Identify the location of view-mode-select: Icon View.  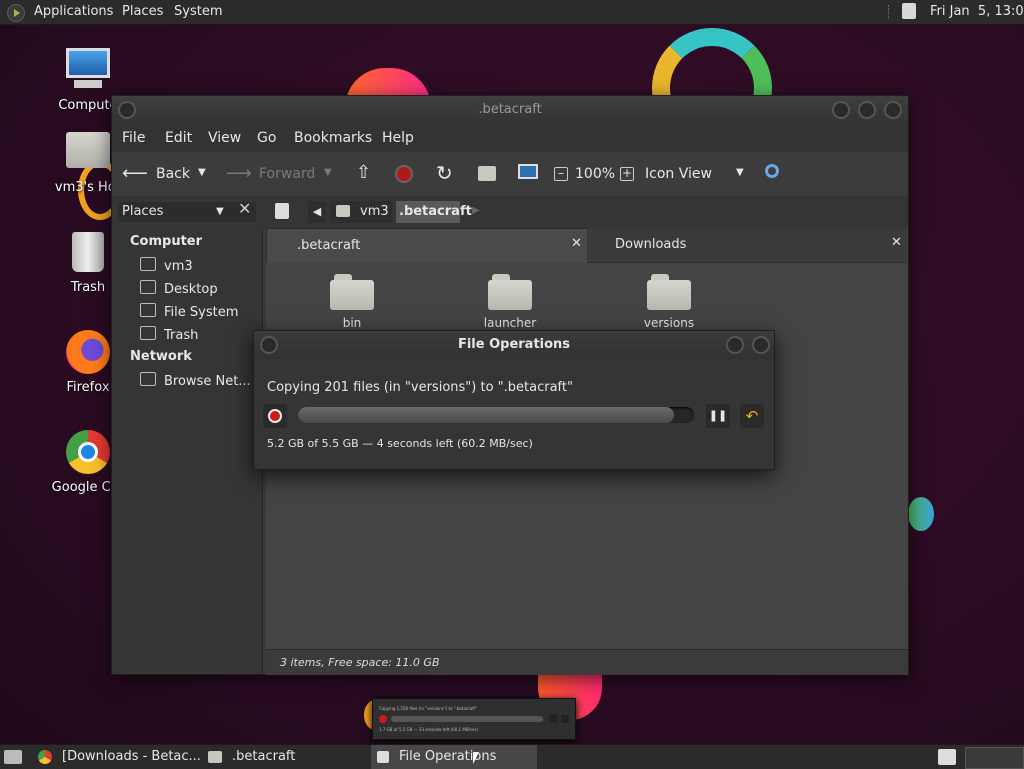
(678, 174).